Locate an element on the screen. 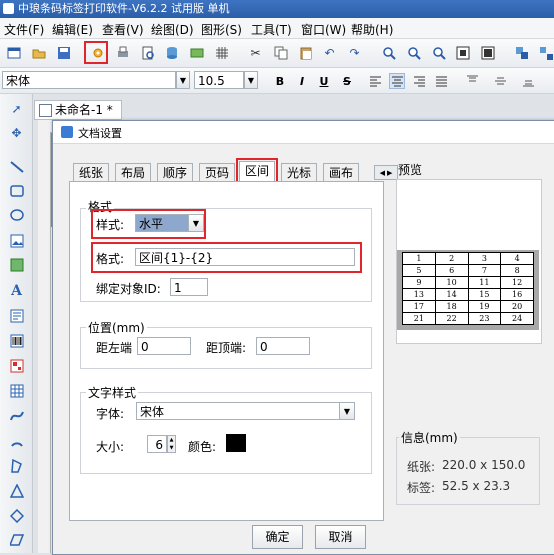  rich-text-icon is located at coordinates (16, 315).